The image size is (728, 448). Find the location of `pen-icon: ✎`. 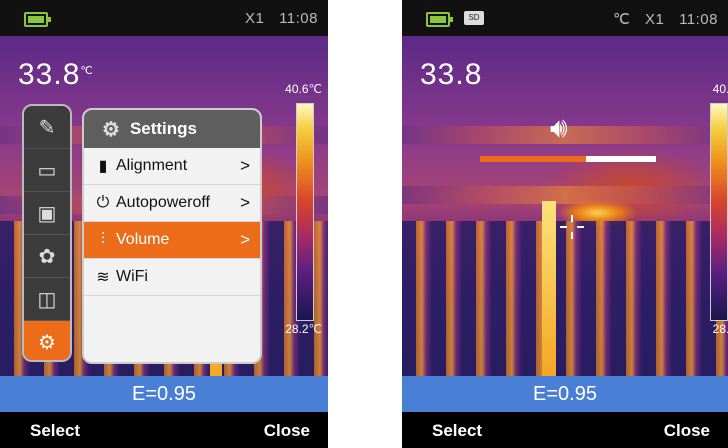

pen-icon: ✎ is located at coordinates (47, 127).